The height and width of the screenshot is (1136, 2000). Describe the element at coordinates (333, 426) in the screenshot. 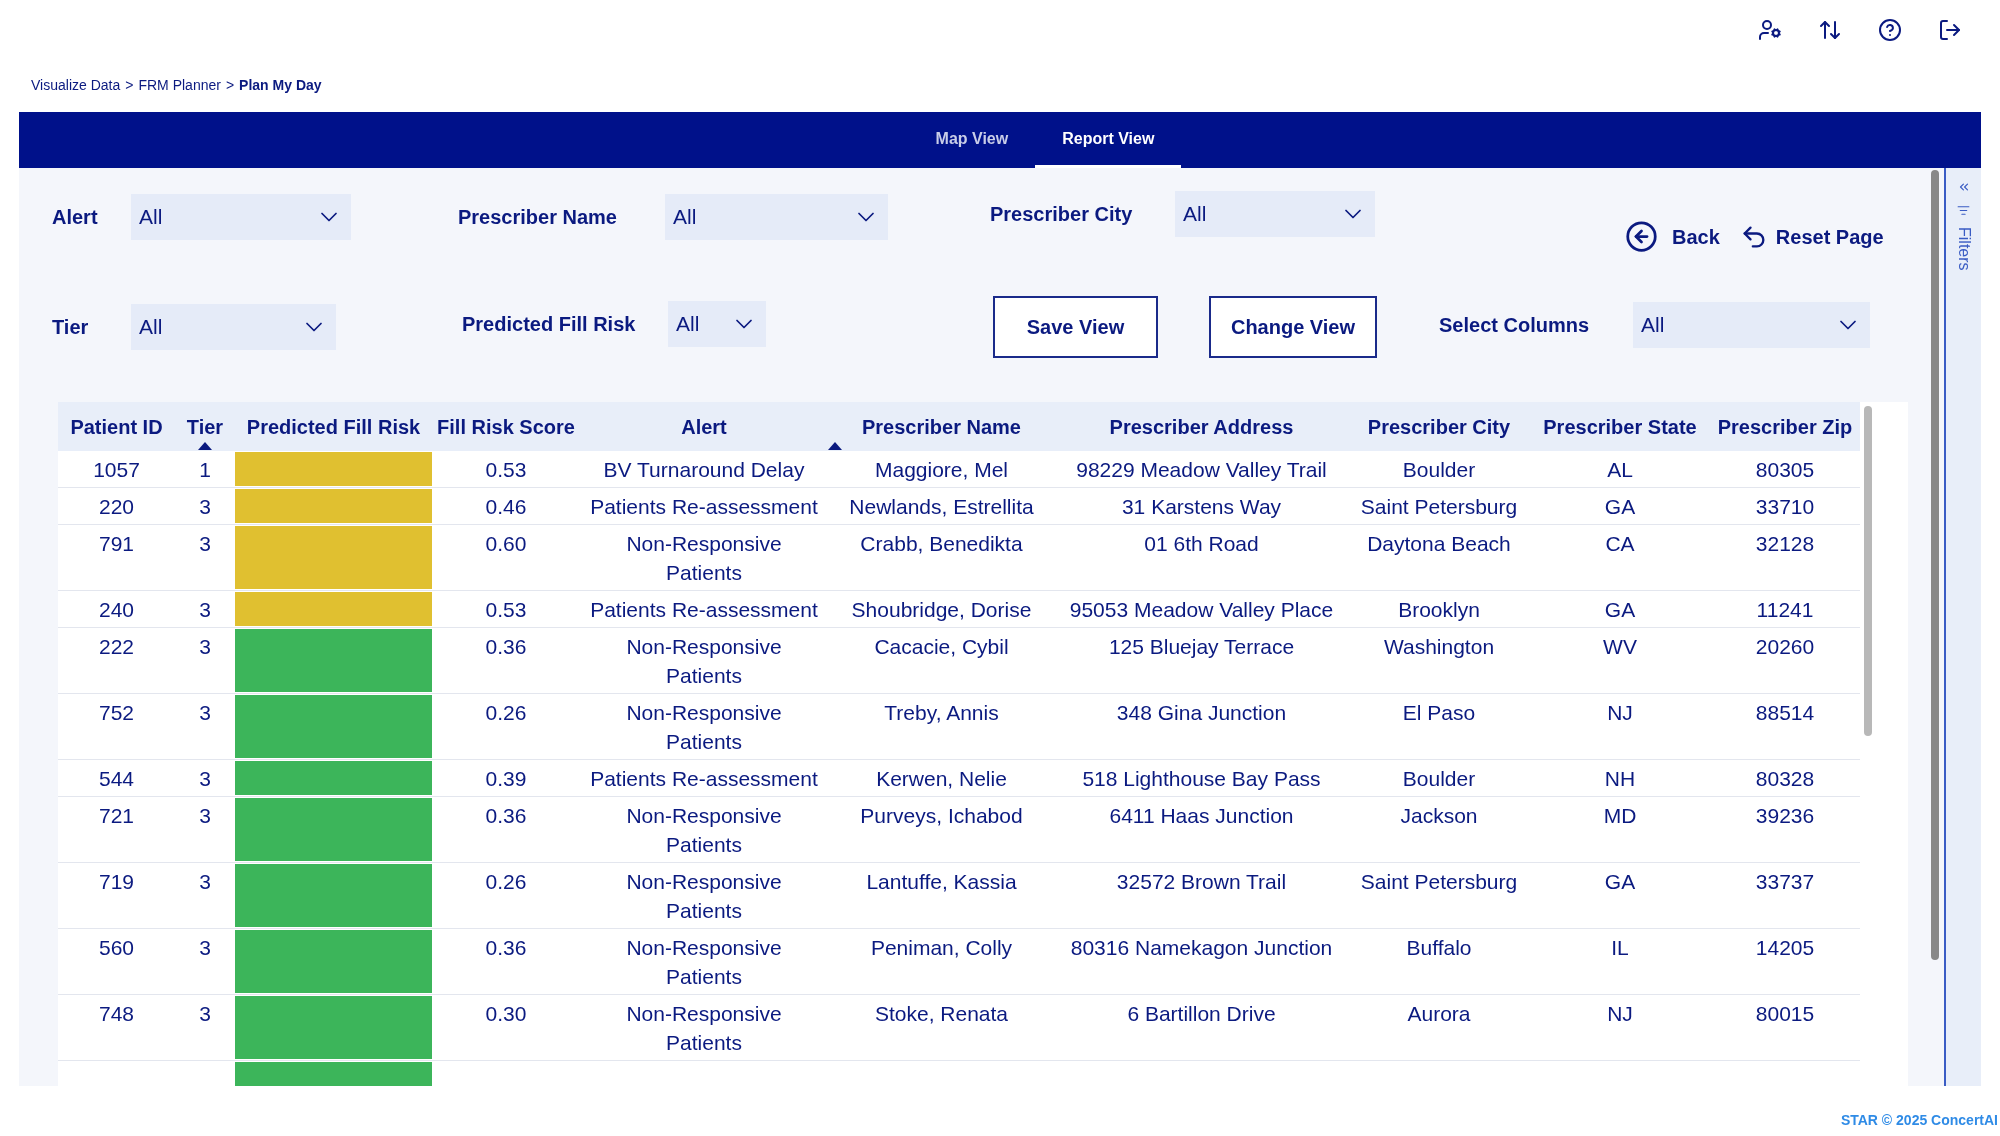

I see `column-header: Predicted Fill Risk` at that location.